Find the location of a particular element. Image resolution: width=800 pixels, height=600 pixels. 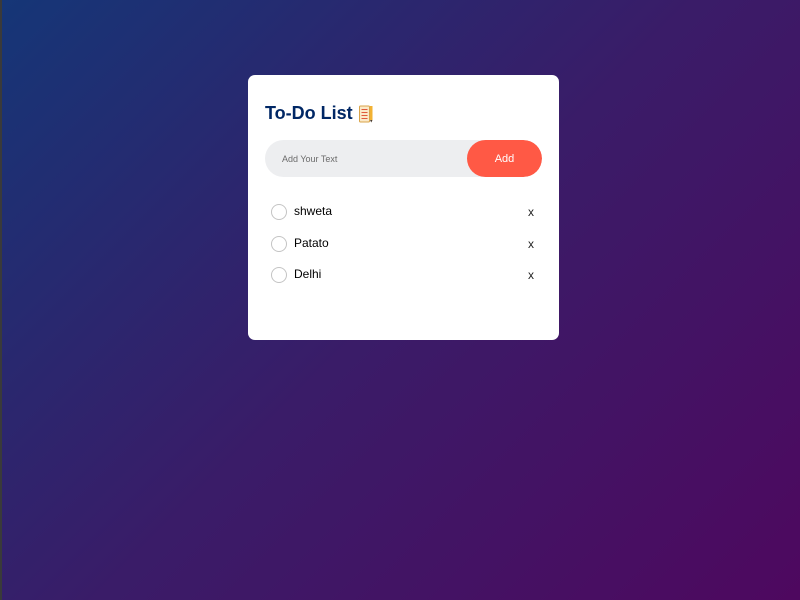

input-row: Add is located at coordinates (403, 158).